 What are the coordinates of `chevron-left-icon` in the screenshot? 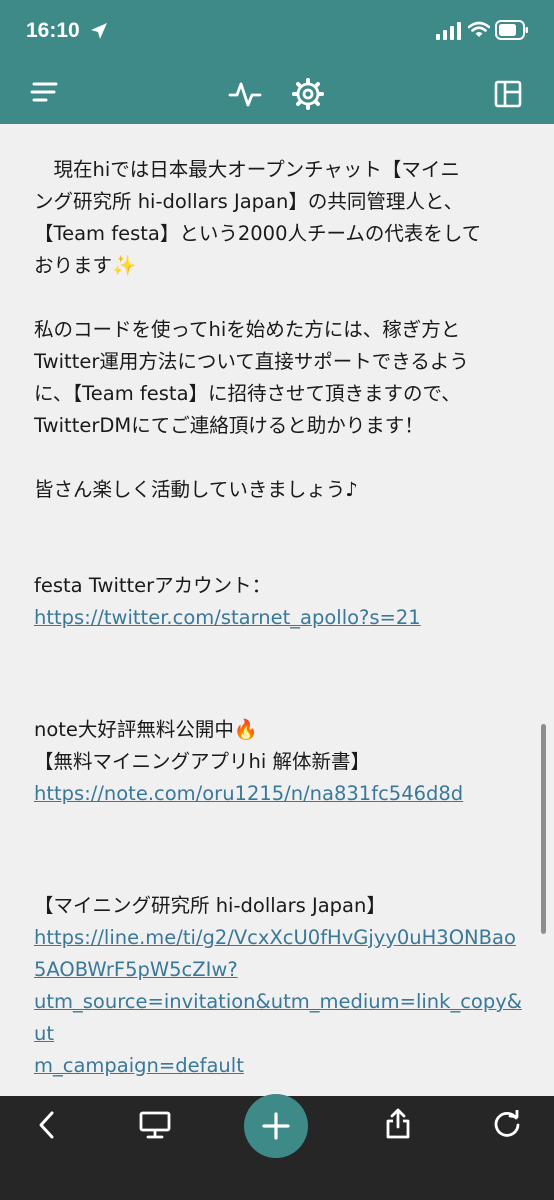 It's located at (47, 1127).